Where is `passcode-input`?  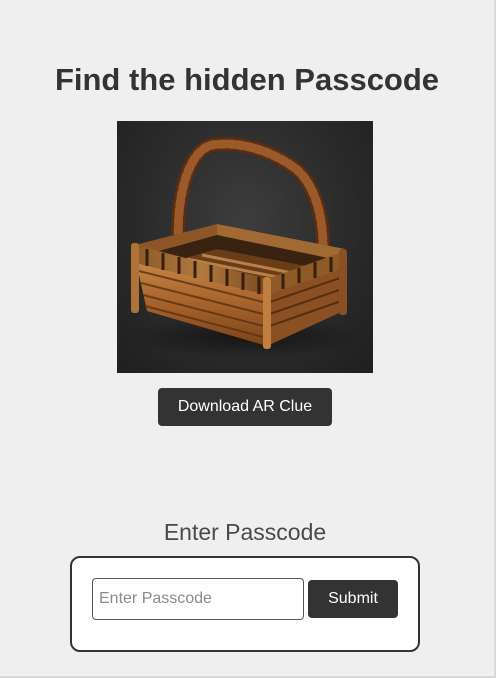
passcode-input is located at coordinates (198, 599).